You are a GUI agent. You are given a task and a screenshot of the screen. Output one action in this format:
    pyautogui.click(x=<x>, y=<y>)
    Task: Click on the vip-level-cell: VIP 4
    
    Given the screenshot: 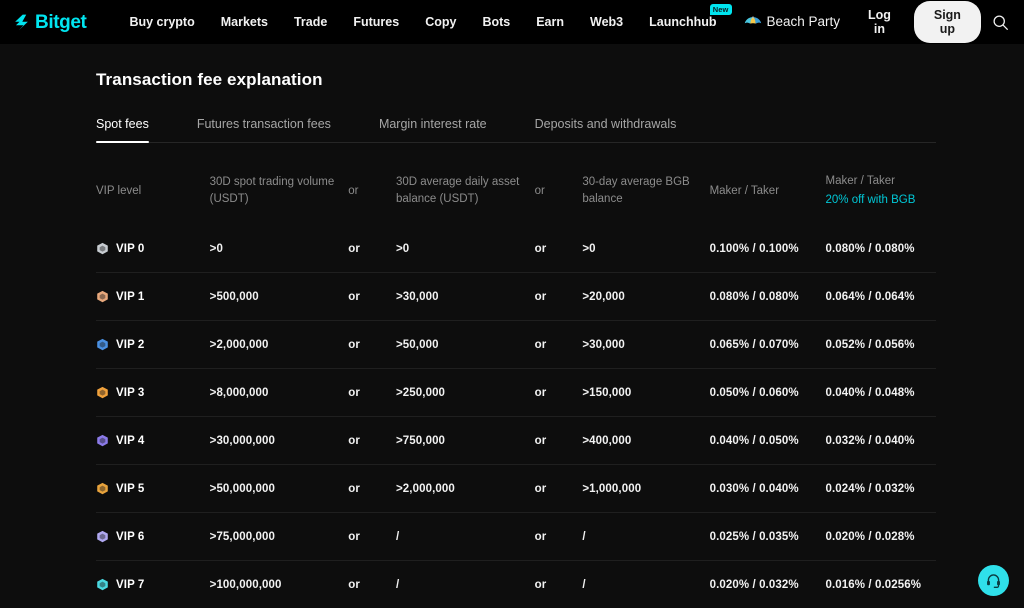 What is the action you would take?
    pyautogui.click(x=153, y=440)
    